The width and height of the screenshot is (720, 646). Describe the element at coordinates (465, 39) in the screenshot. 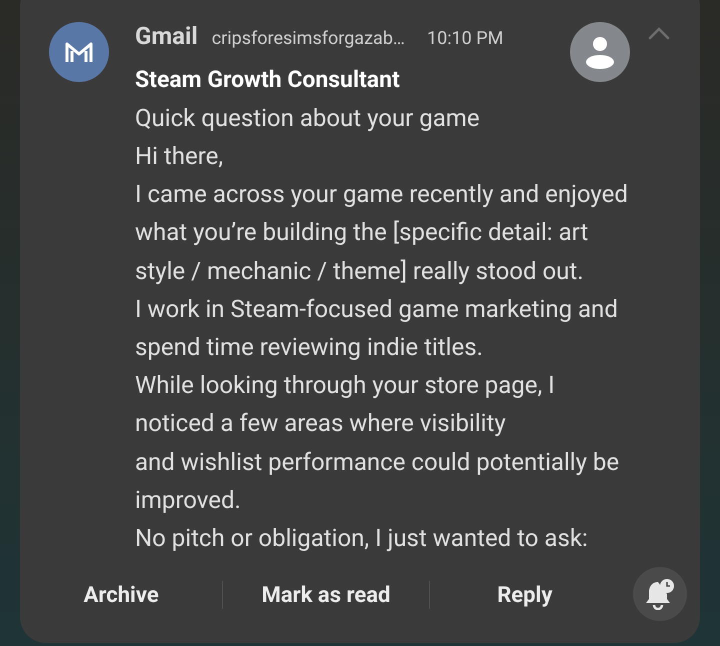

I see `time-label: 10:10 PM` at that location.